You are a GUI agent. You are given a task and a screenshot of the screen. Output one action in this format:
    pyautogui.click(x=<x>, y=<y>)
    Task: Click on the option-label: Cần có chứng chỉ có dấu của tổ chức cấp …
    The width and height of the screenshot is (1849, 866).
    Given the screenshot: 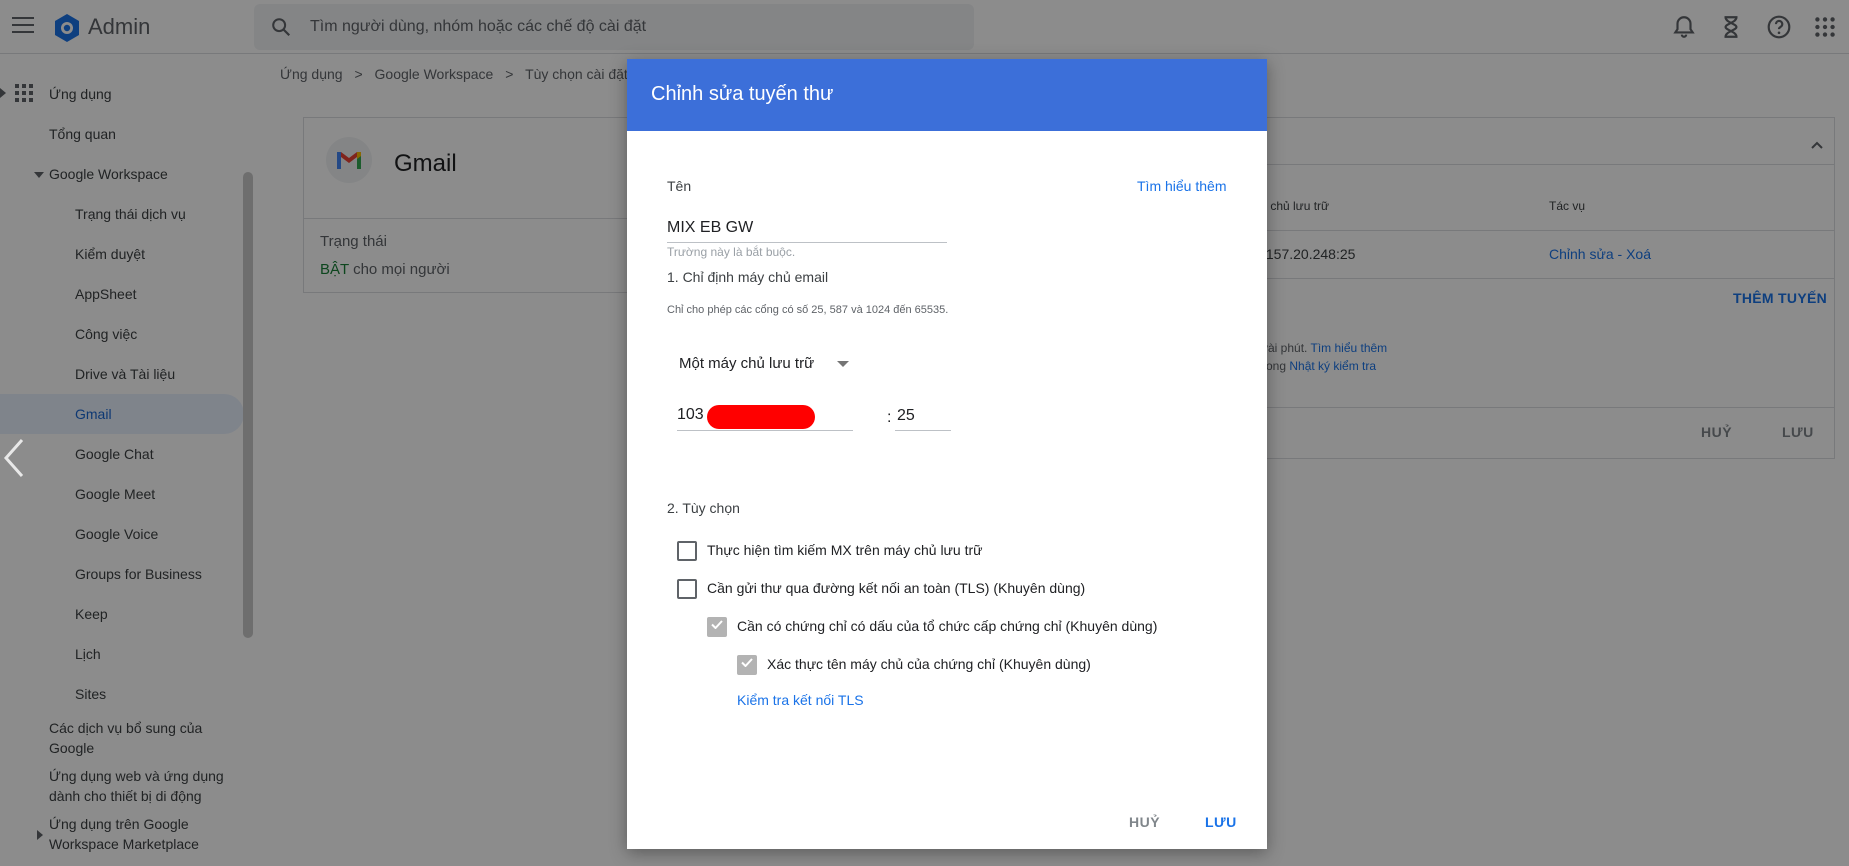 What is the action you would take?
    pyautogui.click(x=947, y=626)
    